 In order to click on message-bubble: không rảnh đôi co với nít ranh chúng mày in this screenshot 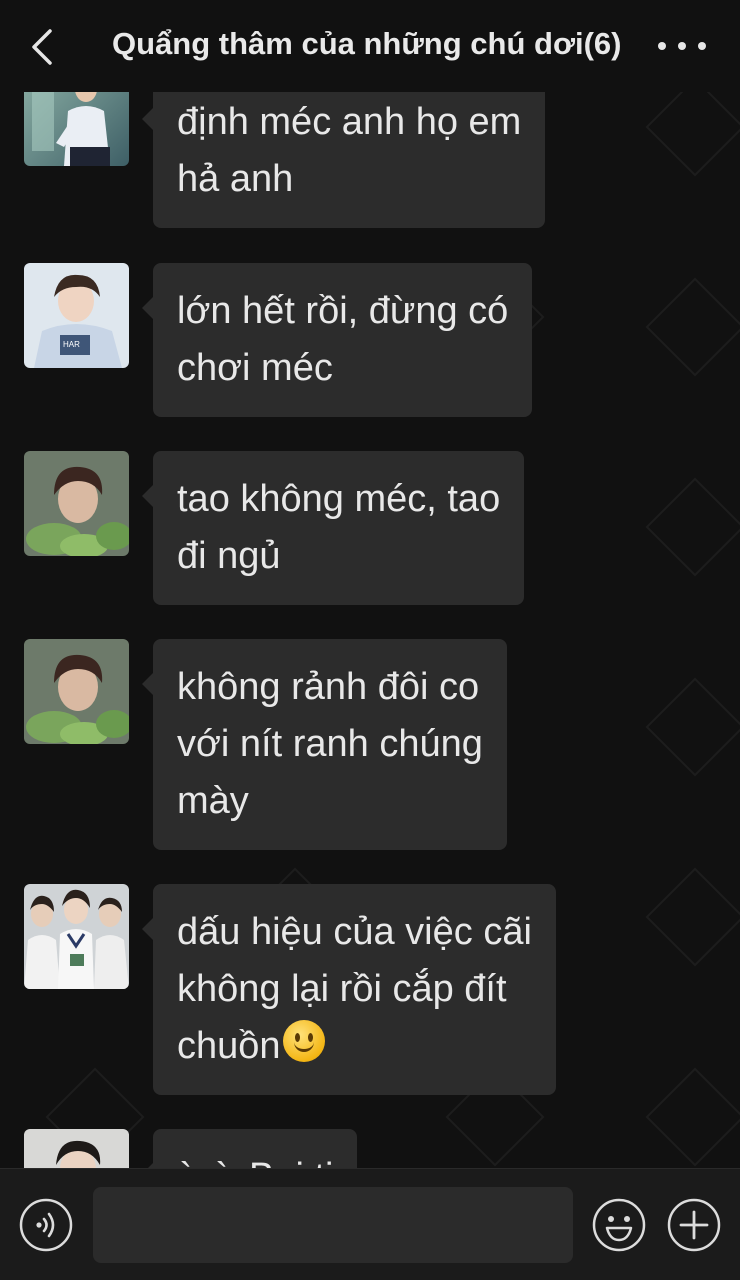, I will do `click(324, 744)`.